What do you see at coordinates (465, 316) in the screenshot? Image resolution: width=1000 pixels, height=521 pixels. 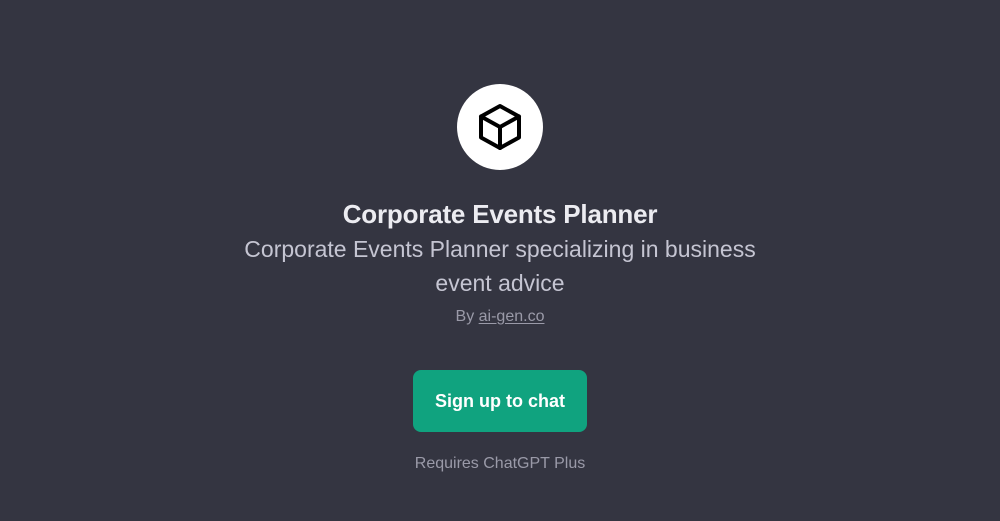 I see `by-prefix: By` at bounding box center [465, 316].